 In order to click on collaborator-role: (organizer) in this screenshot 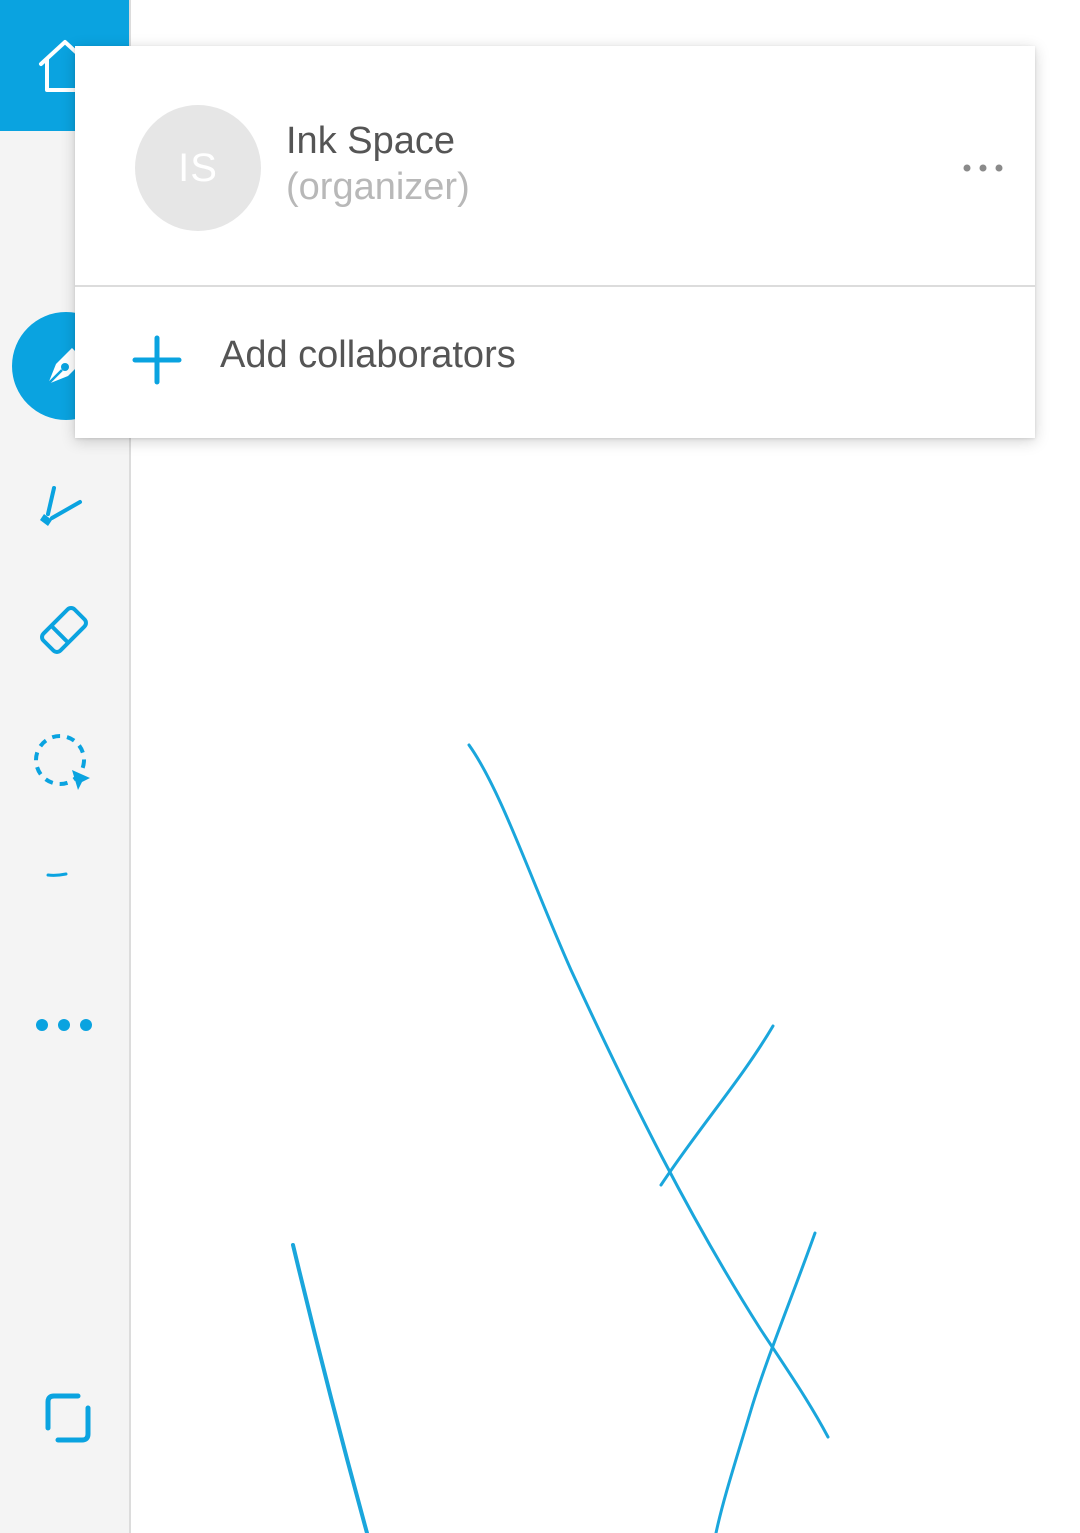, I will do `click(378, 187)`.